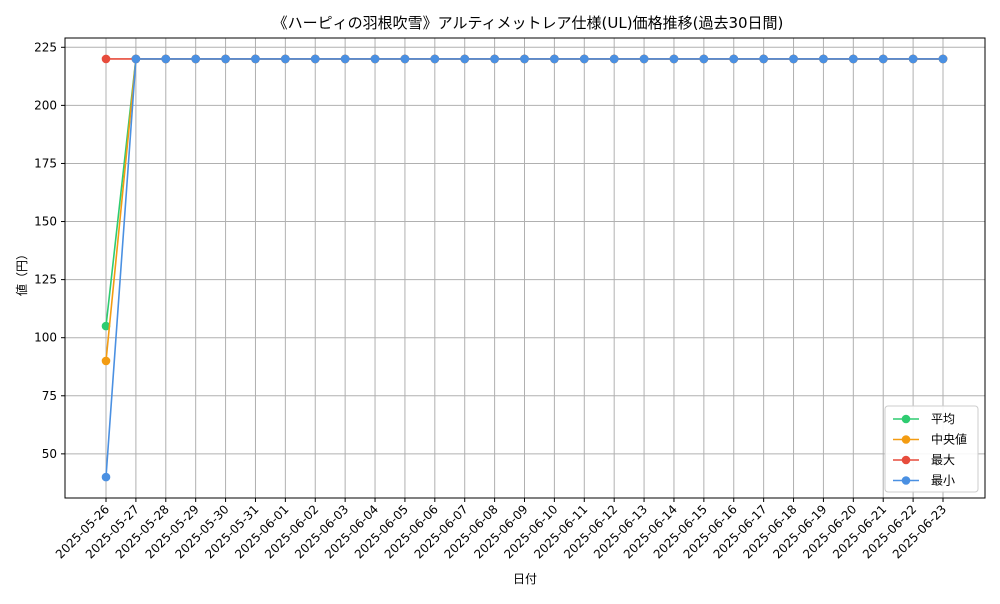 This screenshot has height=604, width=1000. What do you see at coordinates (45, 338) in the screenshot?
I see `y-tick-label: 100` at bounding box center [45, 338].